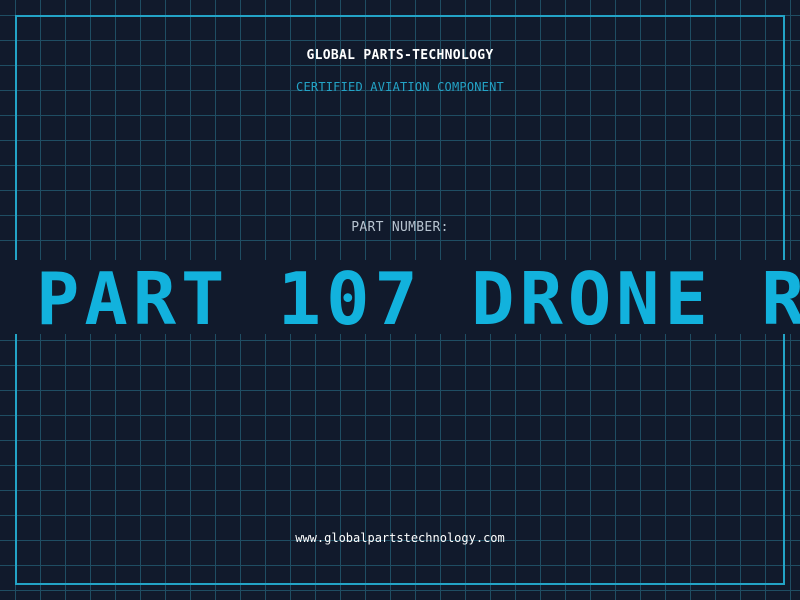  What do you see at coordinates (418, 297) in the screenshot?
I see `part-number-value: PART 107 DRONE RU` at bounding box center [418, 297].